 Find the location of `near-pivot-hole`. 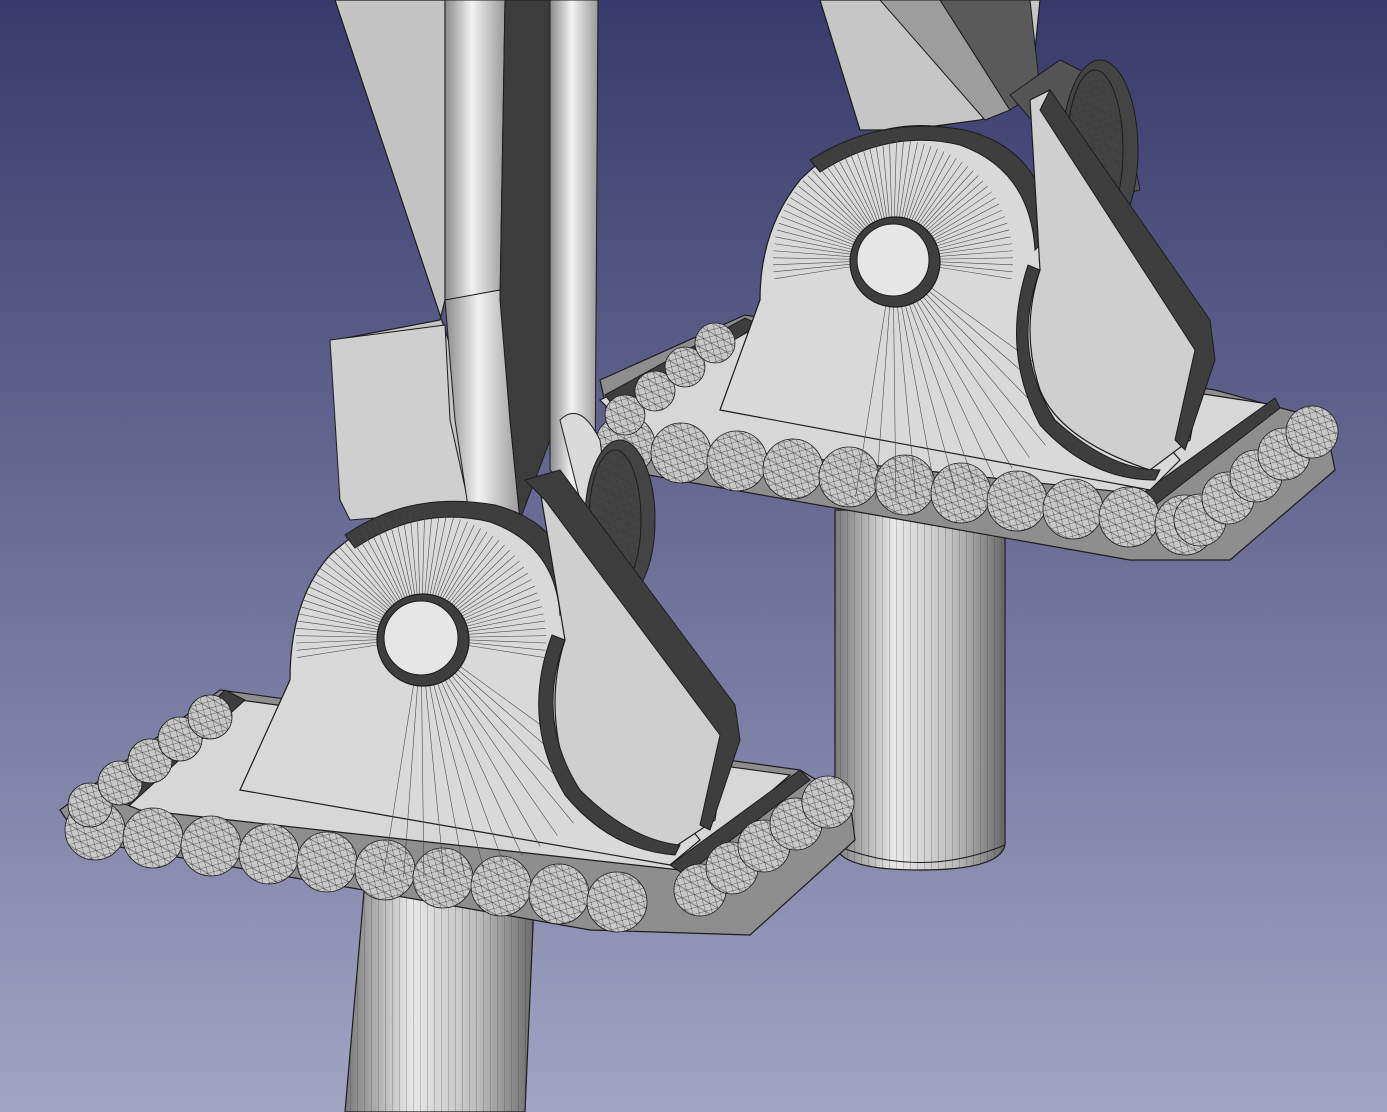

near-pivot-hole is located at coordinates (423, 640).